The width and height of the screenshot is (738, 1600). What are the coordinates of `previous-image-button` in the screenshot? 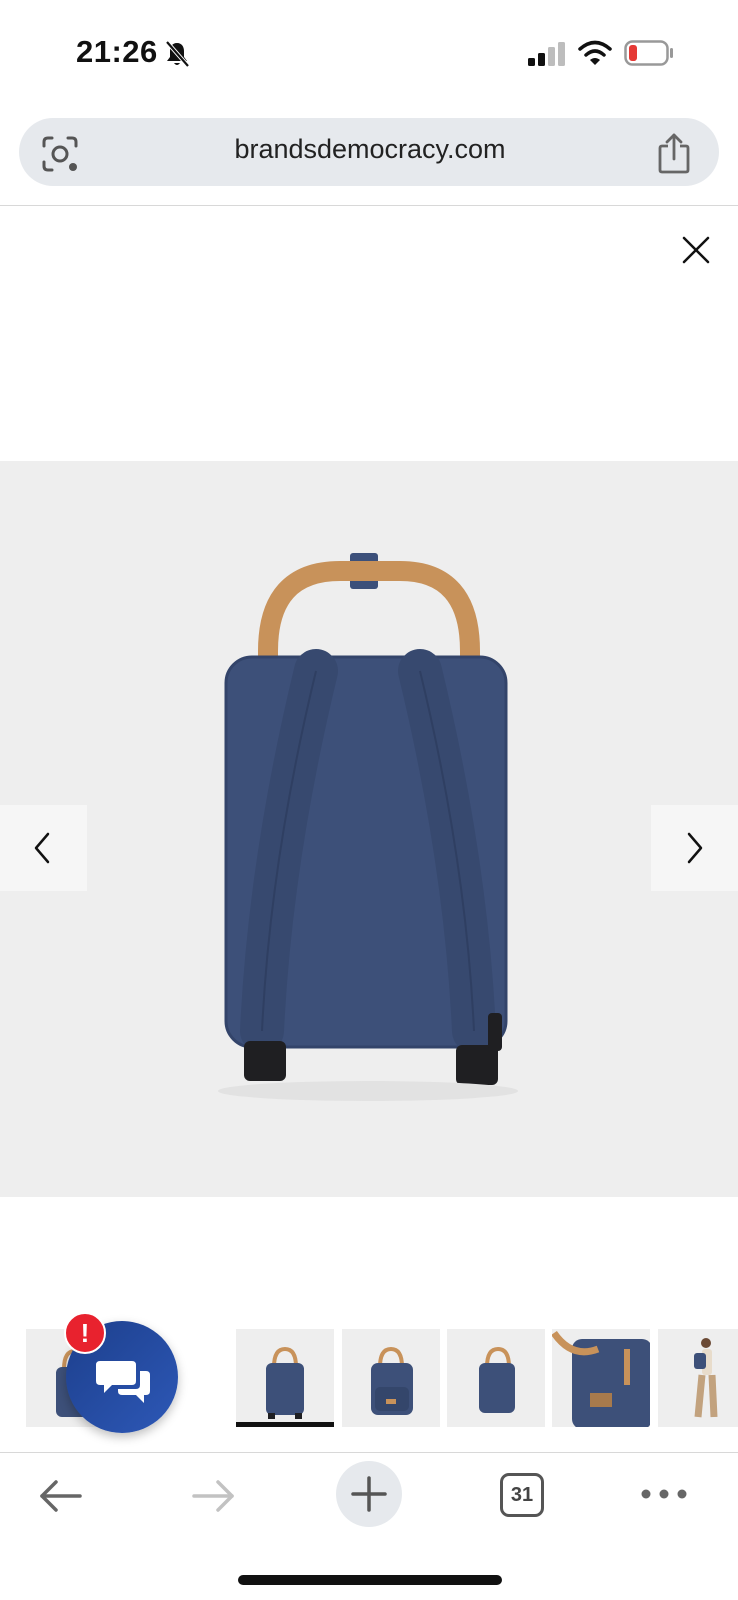 It's located at (43, 848).